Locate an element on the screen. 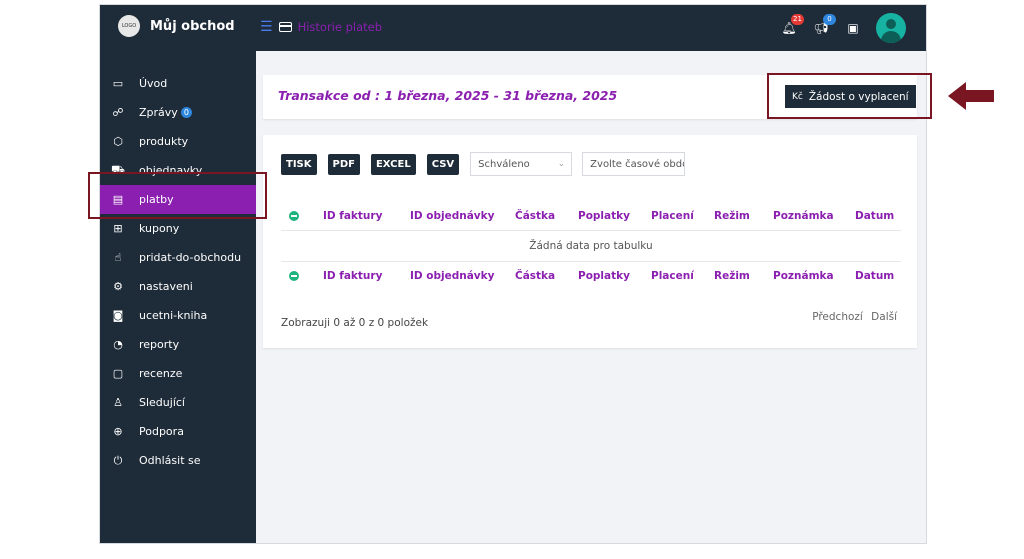  gears-icon: ⚙ is located at coordinates (118, 286).